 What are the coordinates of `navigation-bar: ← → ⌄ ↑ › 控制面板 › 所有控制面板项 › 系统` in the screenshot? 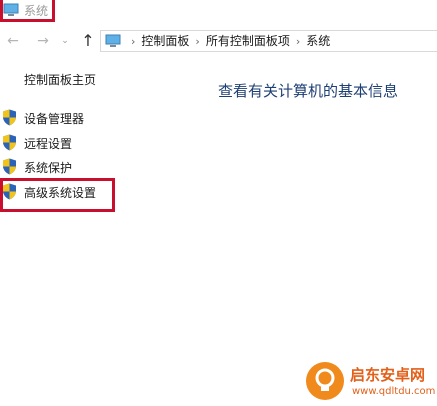 It's located at (218, 41).